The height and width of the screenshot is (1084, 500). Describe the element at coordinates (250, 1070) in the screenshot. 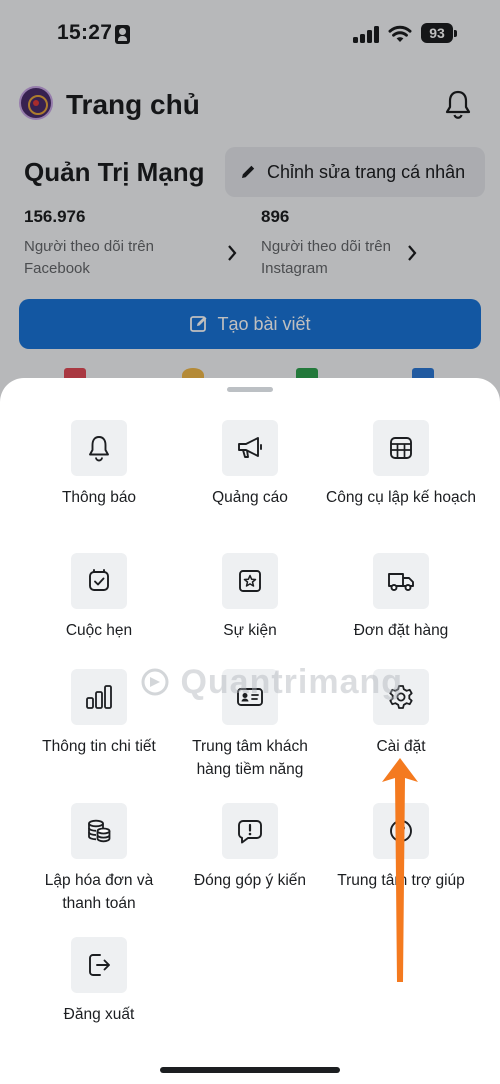

I see `home-indicator` at that location.